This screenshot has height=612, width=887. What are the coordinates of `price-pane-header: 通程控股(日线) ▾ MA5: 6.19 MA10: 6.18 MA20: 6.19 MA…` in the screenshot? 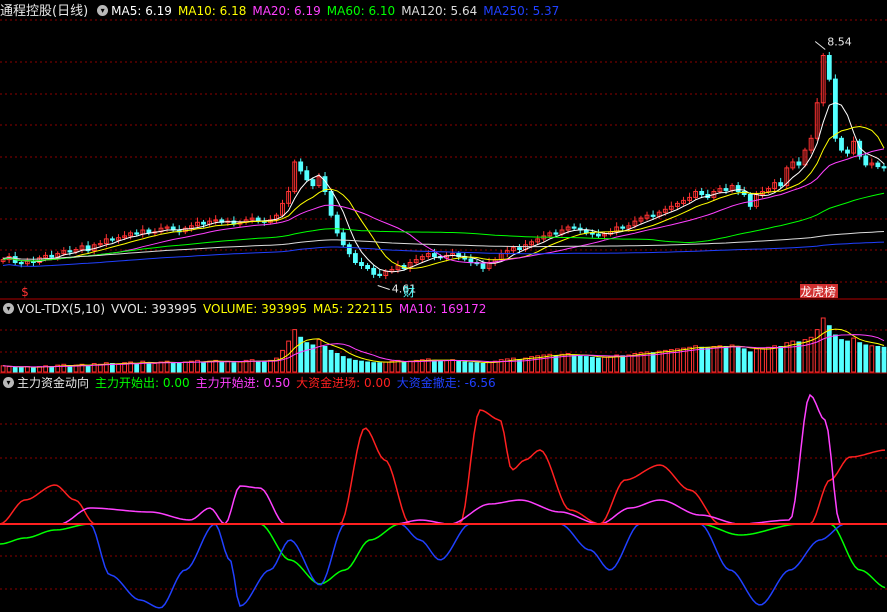 It's located at (282, 11).